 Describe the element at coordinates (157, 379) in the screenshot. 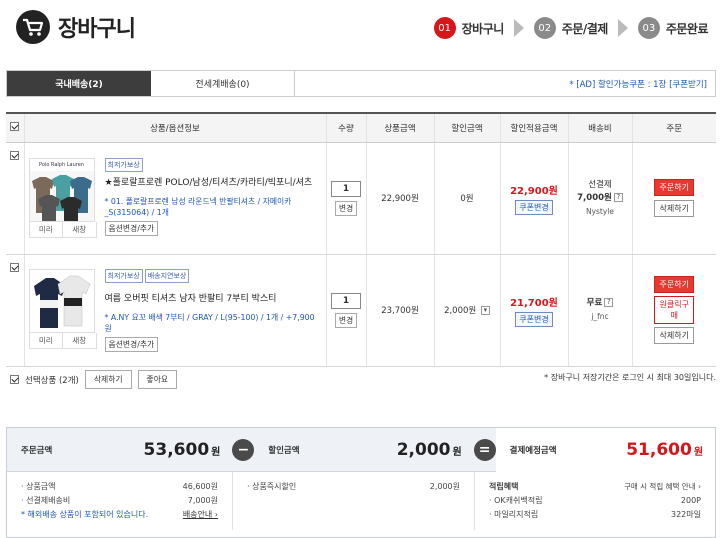

I see `like-button: 좋아요` at that location.